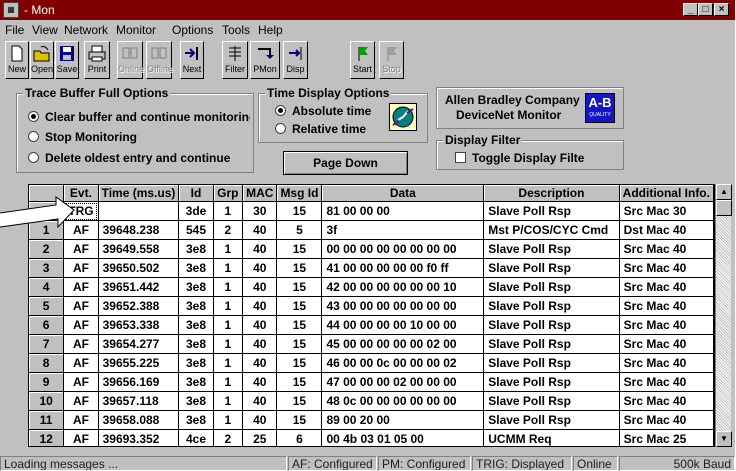  What do you see at coordinates (403, 230) in the screenshot?
I see `table-cell: 3f` at bounding box center [403, 230].